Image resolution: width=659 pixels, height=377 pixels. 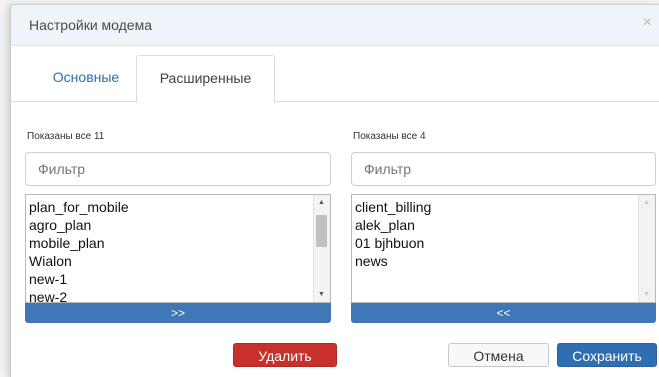 I want to click on tab-advanced: Расширенные, so click(x=205, y=79).